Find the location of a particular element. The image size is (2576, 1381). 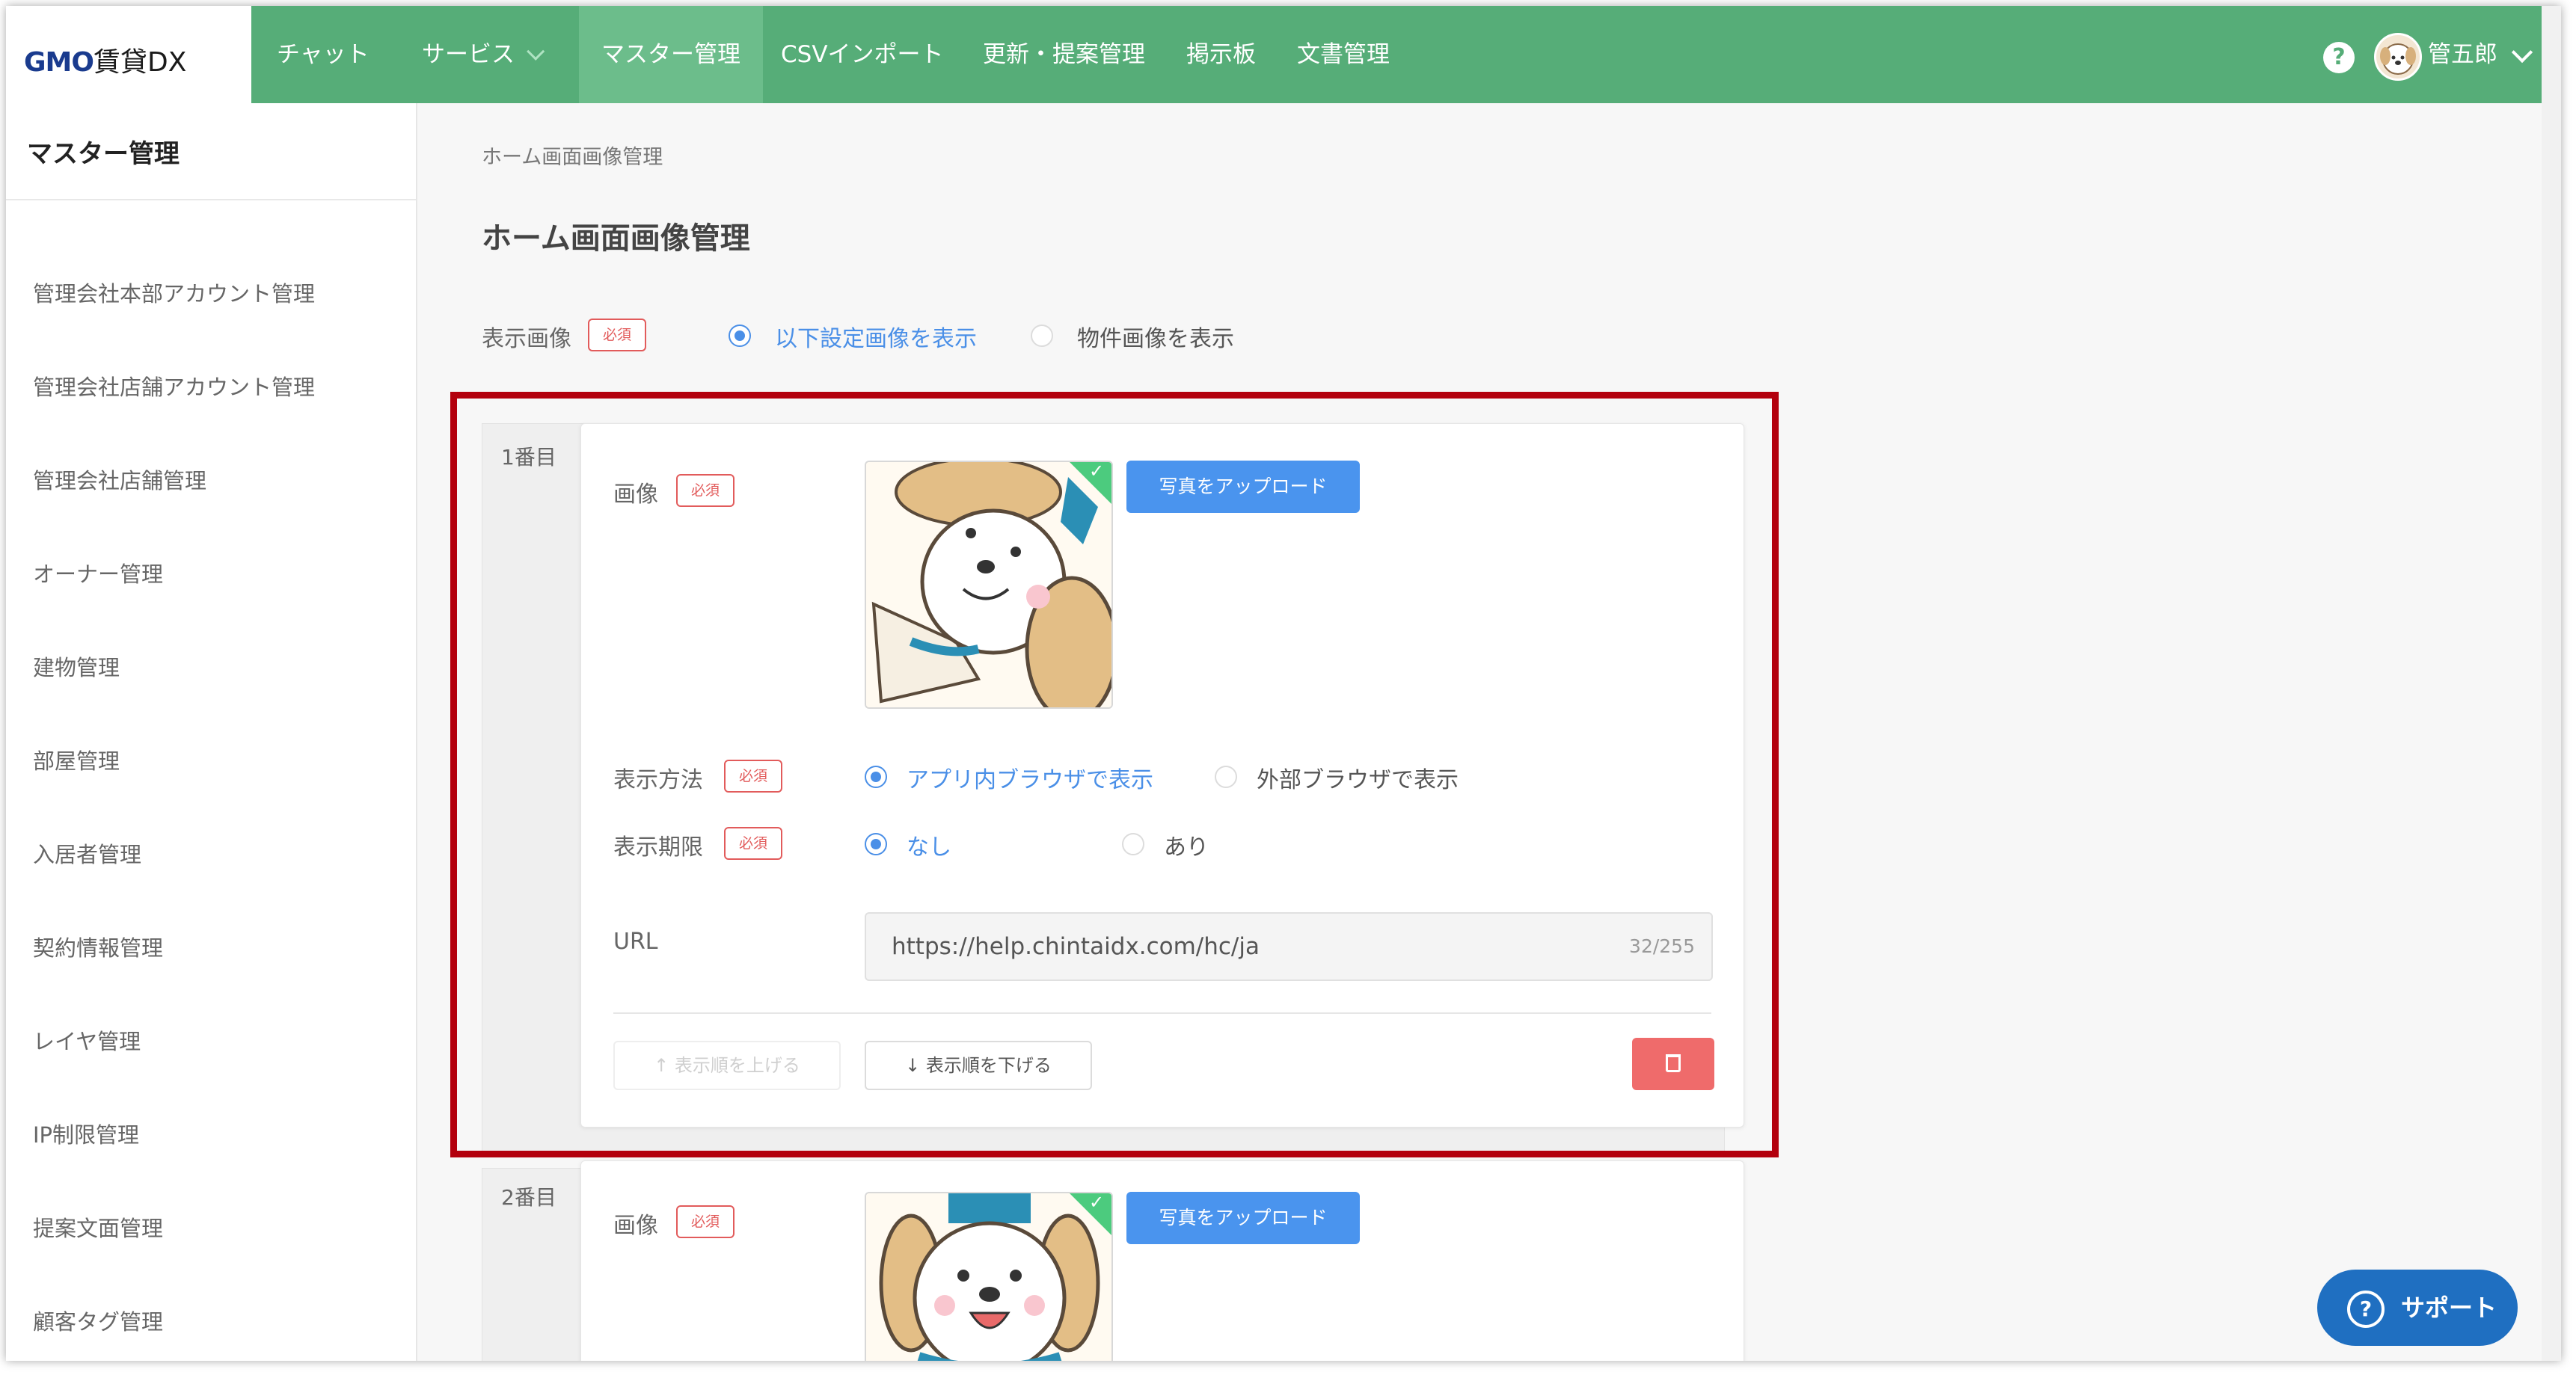

support-label: サポート is located at coordinates (2449, 1308).